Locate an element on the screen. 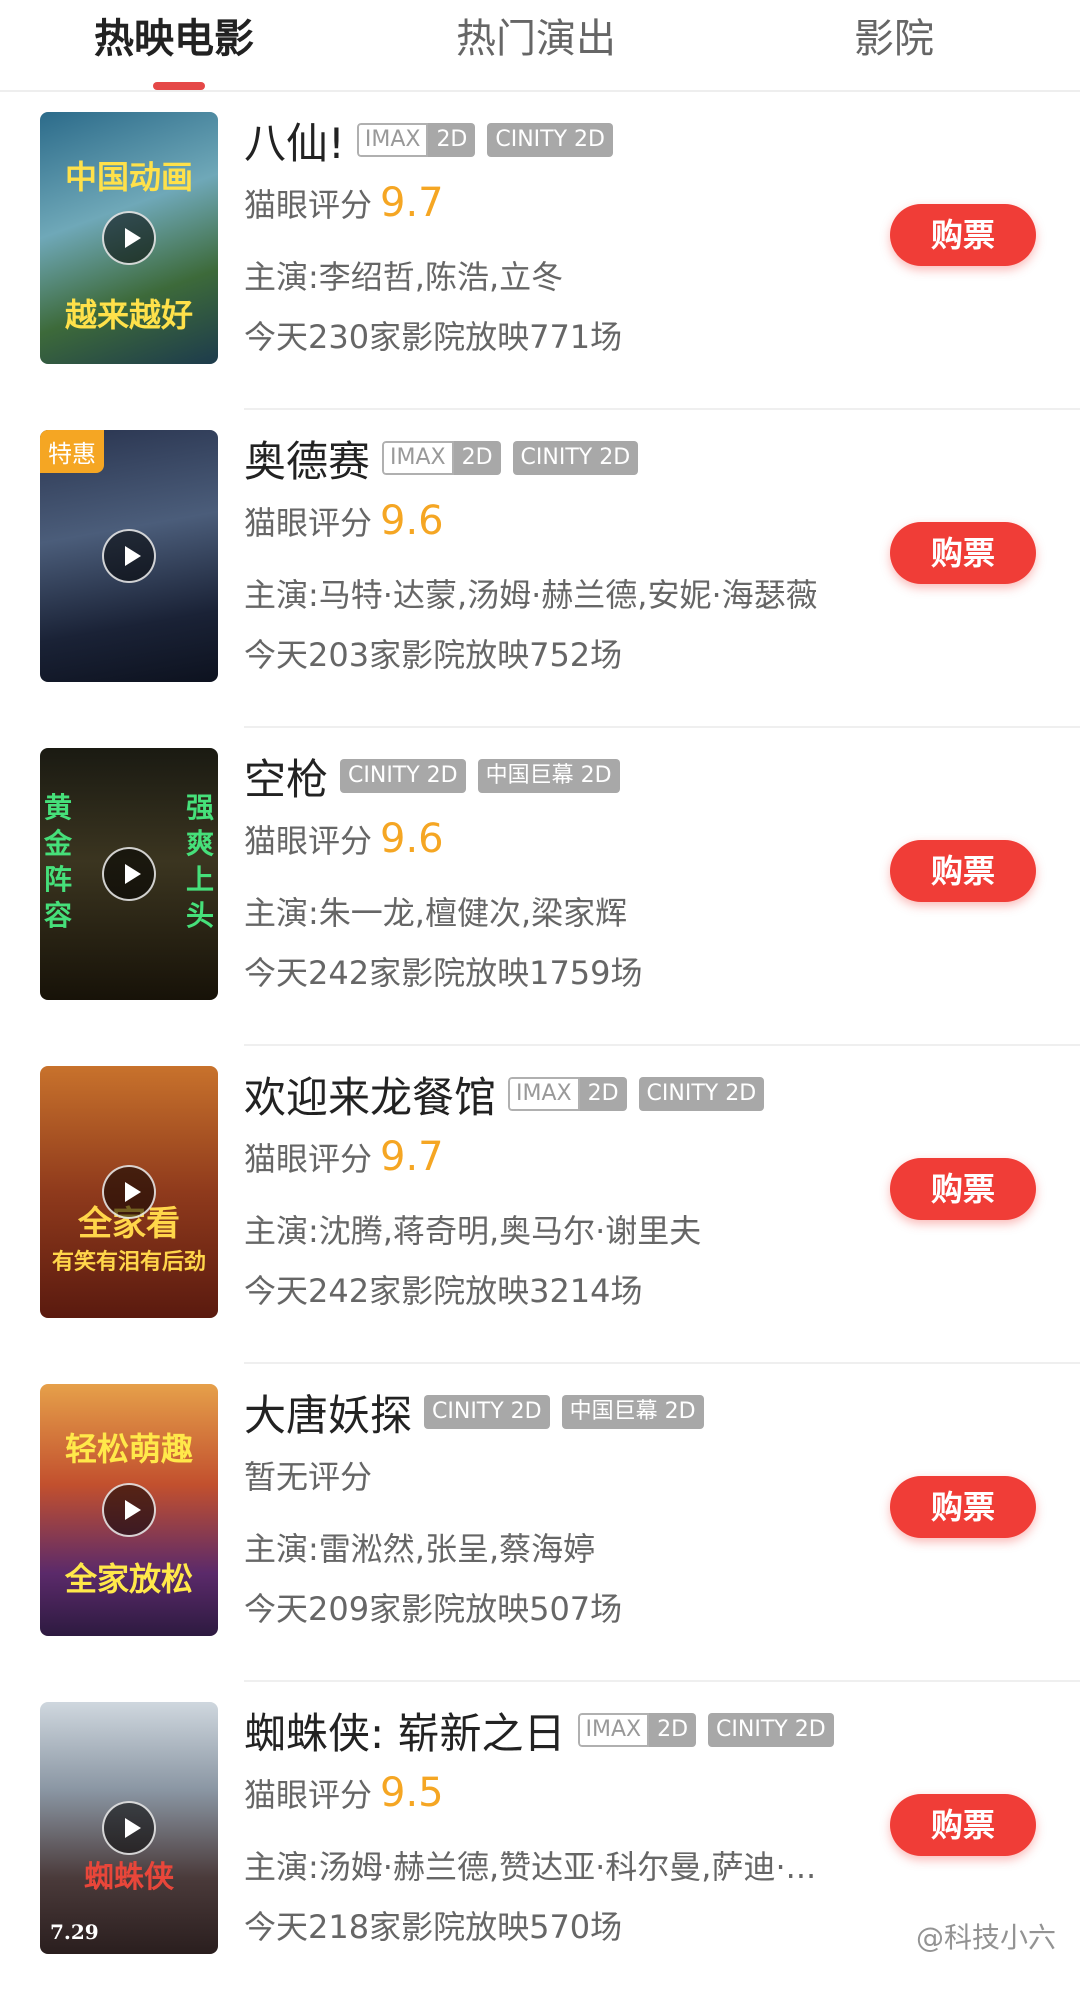 The height and width of the screenshot is (2000, 1080). cast-text: 主演:雷淞然,张呈,蔡海婷 is located at coordinates (419, 1547).